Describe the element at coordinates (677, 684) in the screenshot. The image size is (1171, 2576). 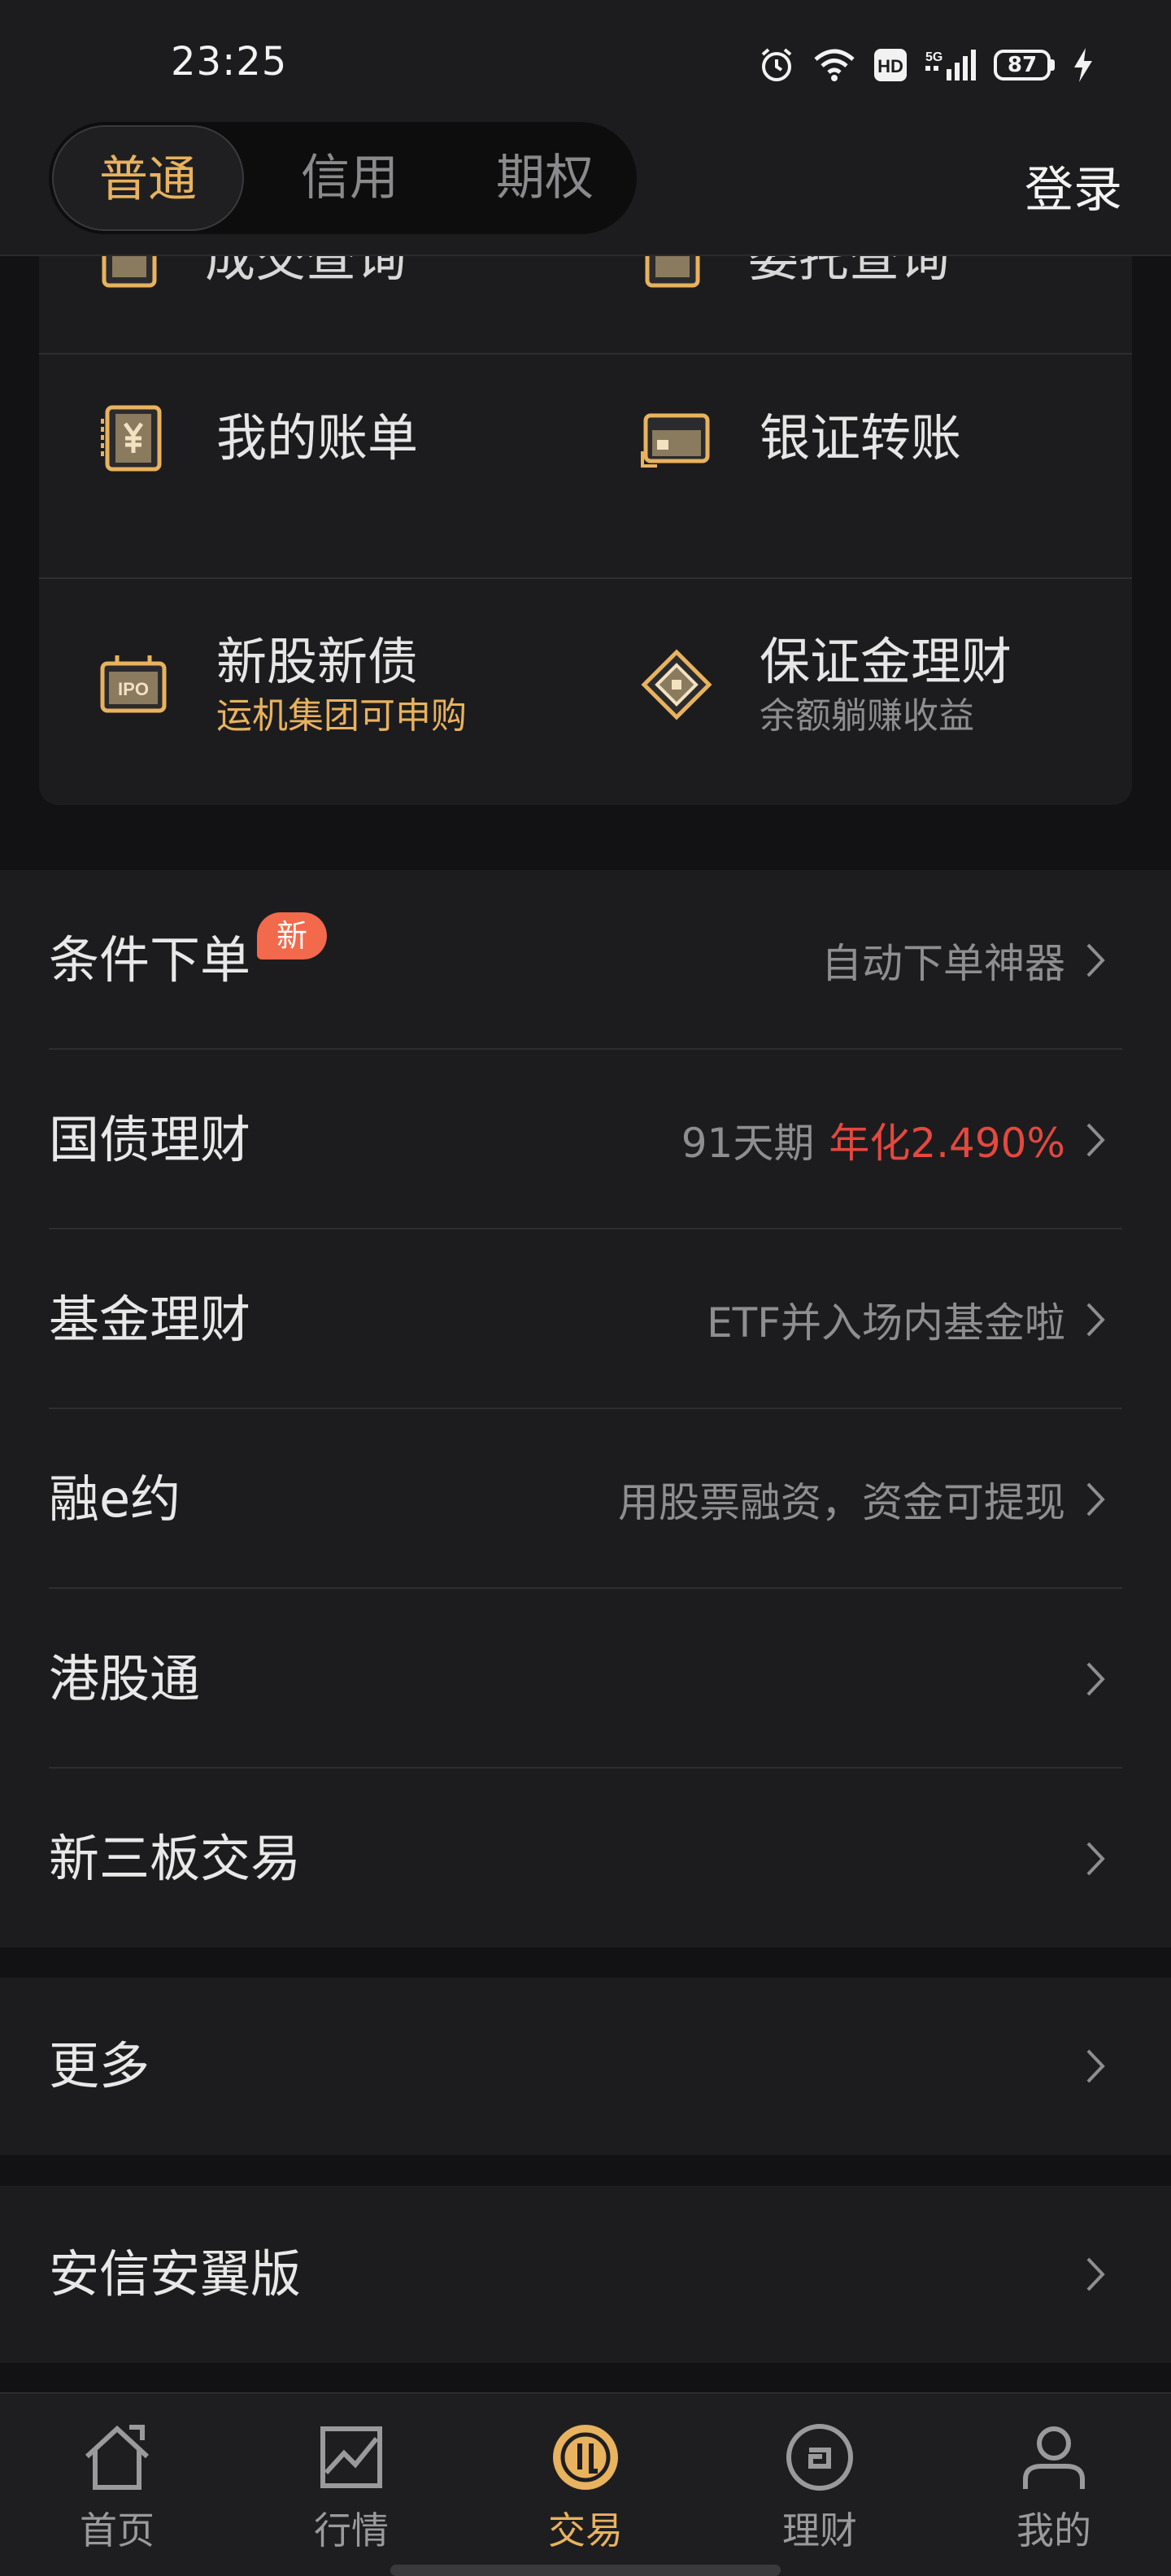
I see `diamond-icon` at that location.